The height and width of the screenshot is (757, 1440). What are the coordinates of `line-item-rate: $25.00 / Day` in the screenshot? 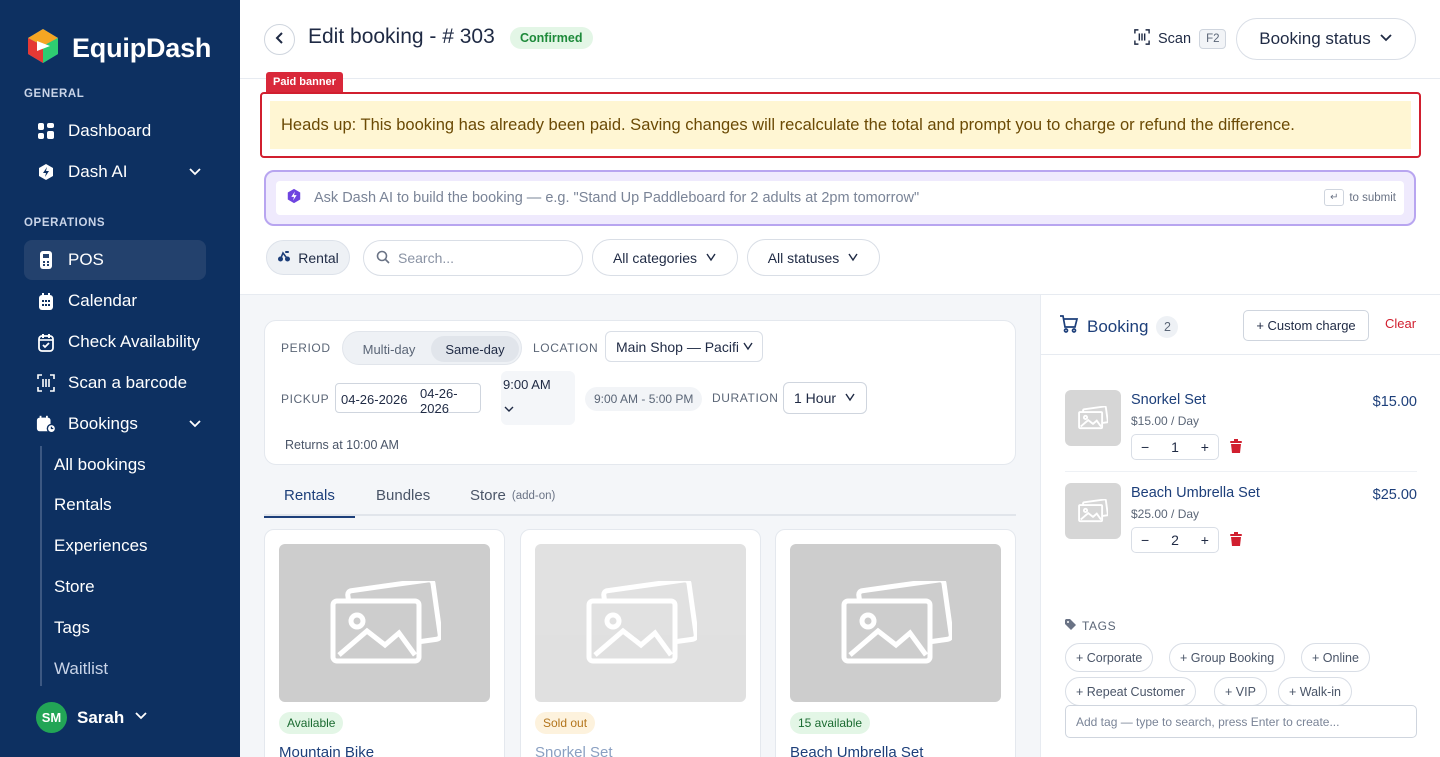 It's located at (1165, 514).